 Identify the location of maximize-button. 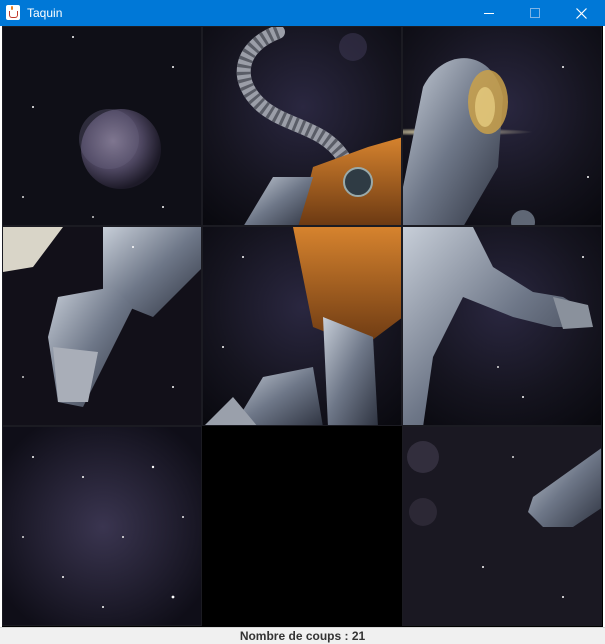
(535, 13).